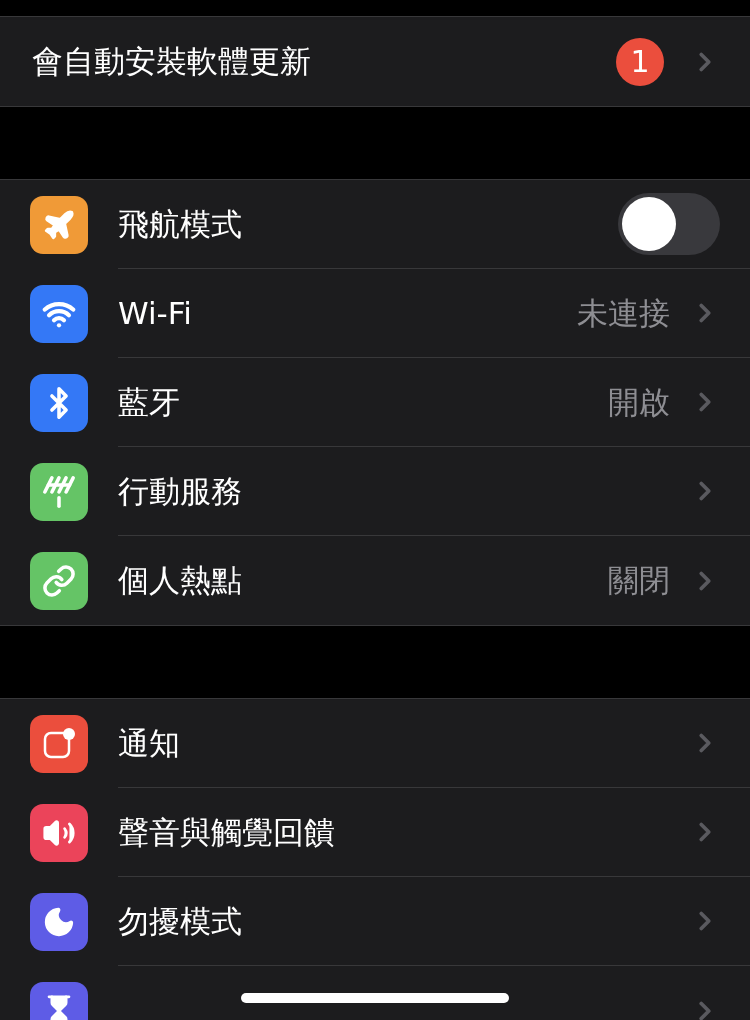 The height and width of the screenshot is (1020, 750). I want to click on row-label: 聲音與觸覺回饋, so click(227, 832).